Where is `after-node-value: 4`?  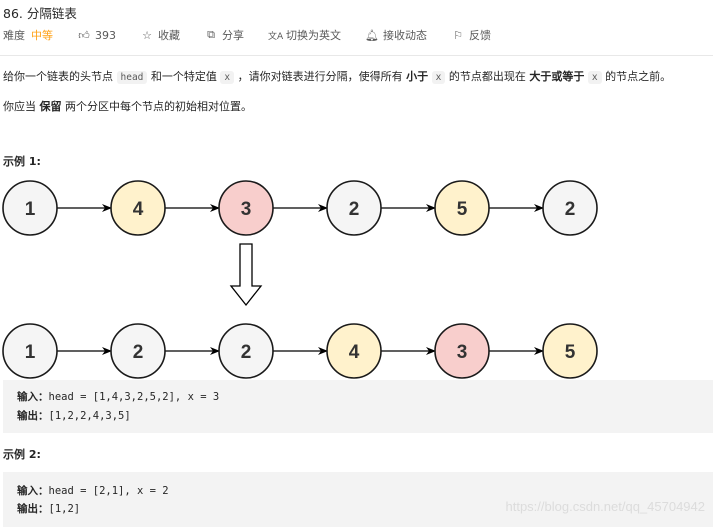
after-node-value: 4 is located at coordinates (354, 352).